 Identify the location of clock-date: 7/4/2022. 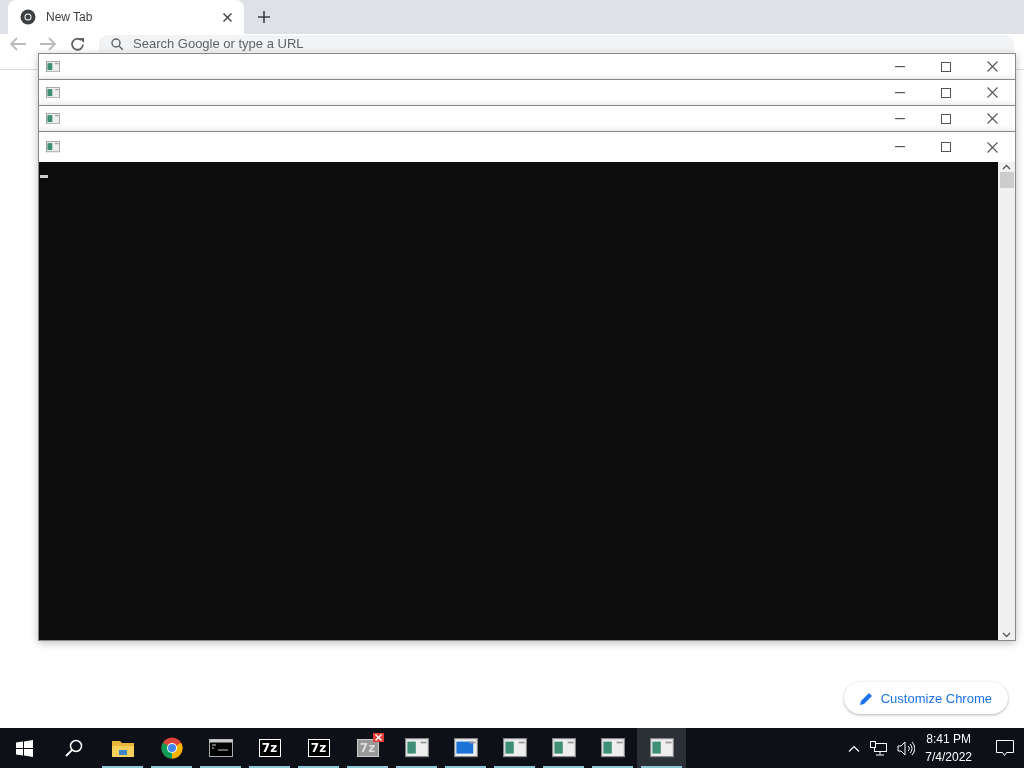
(948, 757).